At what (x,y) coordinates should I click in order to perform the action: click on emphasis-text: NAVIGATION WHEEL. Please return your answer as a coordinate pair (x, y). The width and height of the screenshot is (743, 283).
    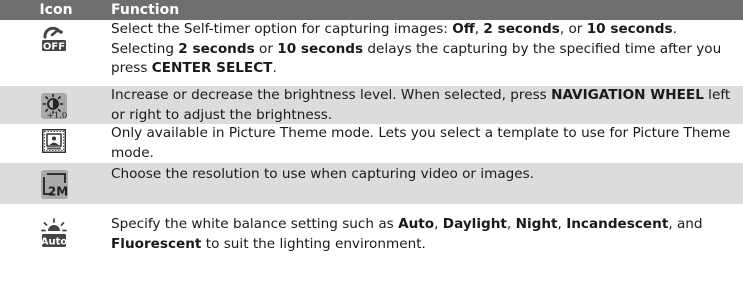
    Looking at the image, I should click on (627, 95).